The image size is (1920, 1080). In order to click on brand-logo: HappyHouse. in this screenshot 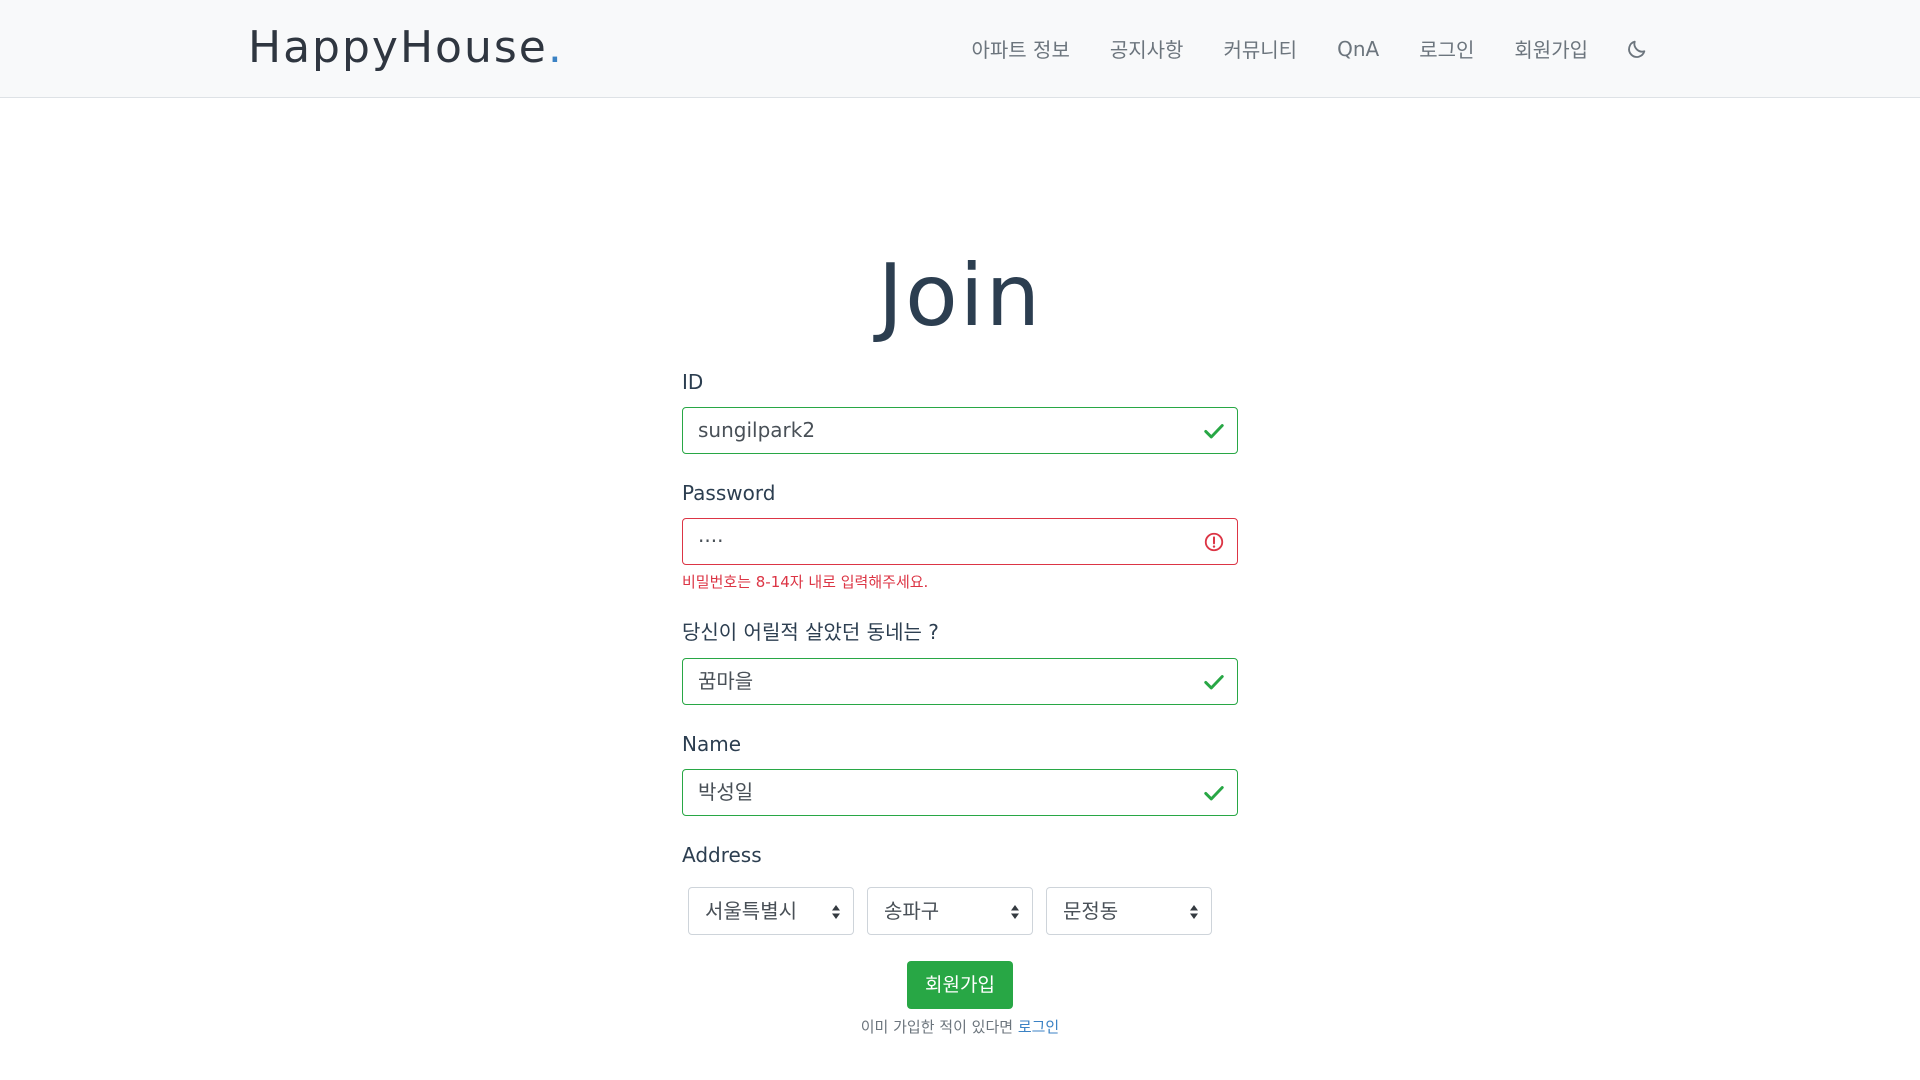, I will do `click(406, 47)`.